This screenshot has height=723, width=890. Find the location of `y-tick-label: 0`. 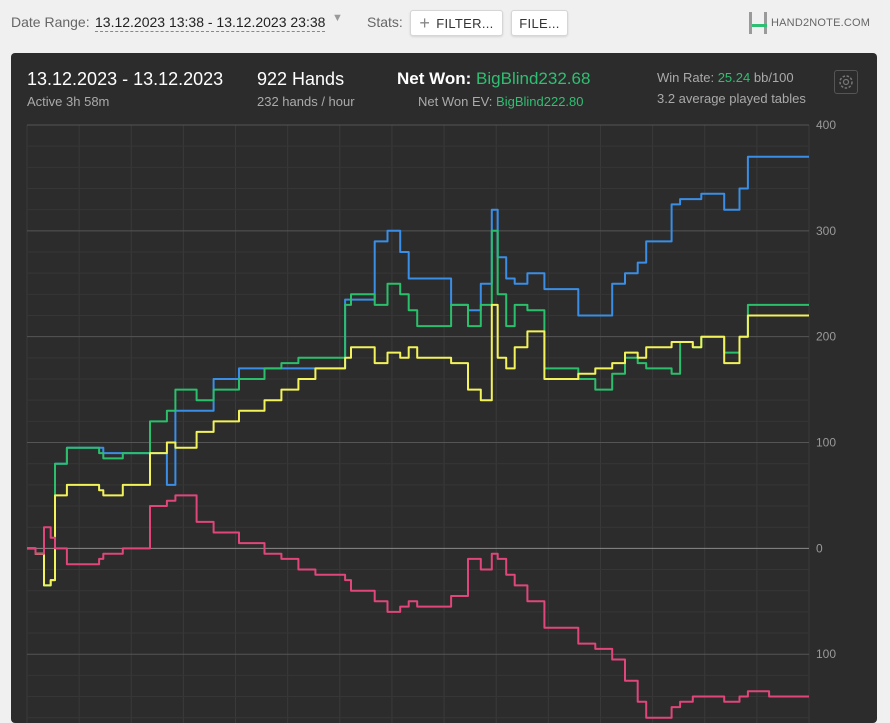

y-tick-label: 0 is located at coordinates (819, 548).